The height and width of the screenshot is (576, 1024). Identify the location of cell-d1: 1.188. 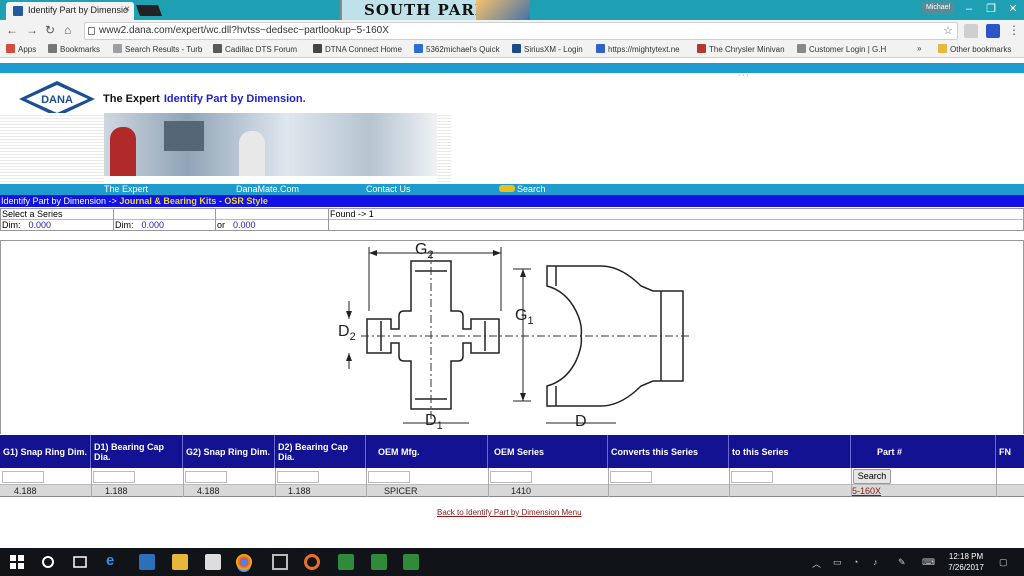
(116, 491).